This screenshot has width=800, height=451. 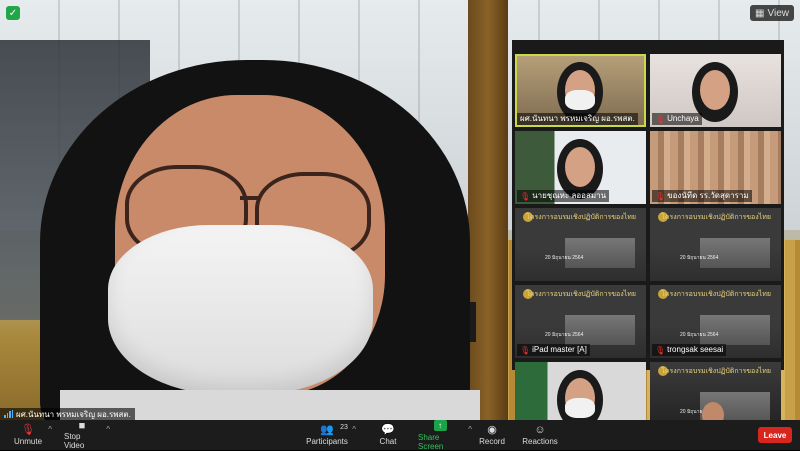 What do you see at coordinates (569, 195) in the screenshot?
I see `participant-name: นายชุณหะ ลออสมาน` at bounding box center [569, 195].